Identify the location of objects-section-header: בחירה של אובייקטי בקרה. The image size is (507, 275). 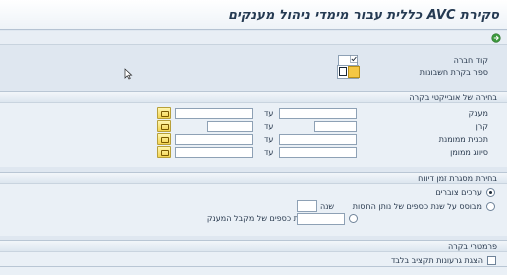
(253, 97).